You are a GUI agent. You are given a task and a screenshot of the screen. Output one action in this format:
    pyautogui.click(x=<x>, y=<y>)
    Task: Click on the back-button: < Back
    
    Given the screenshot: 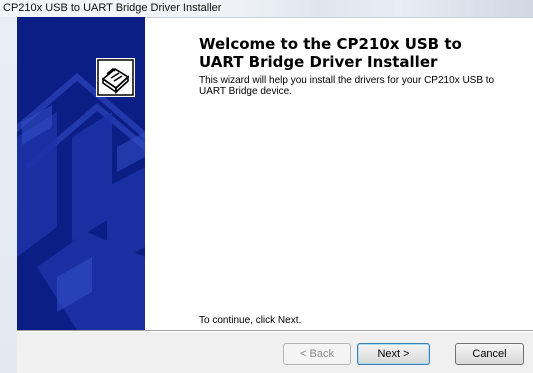 What is the action you would take?
    pyautogui.click(x=317, y=354)
    